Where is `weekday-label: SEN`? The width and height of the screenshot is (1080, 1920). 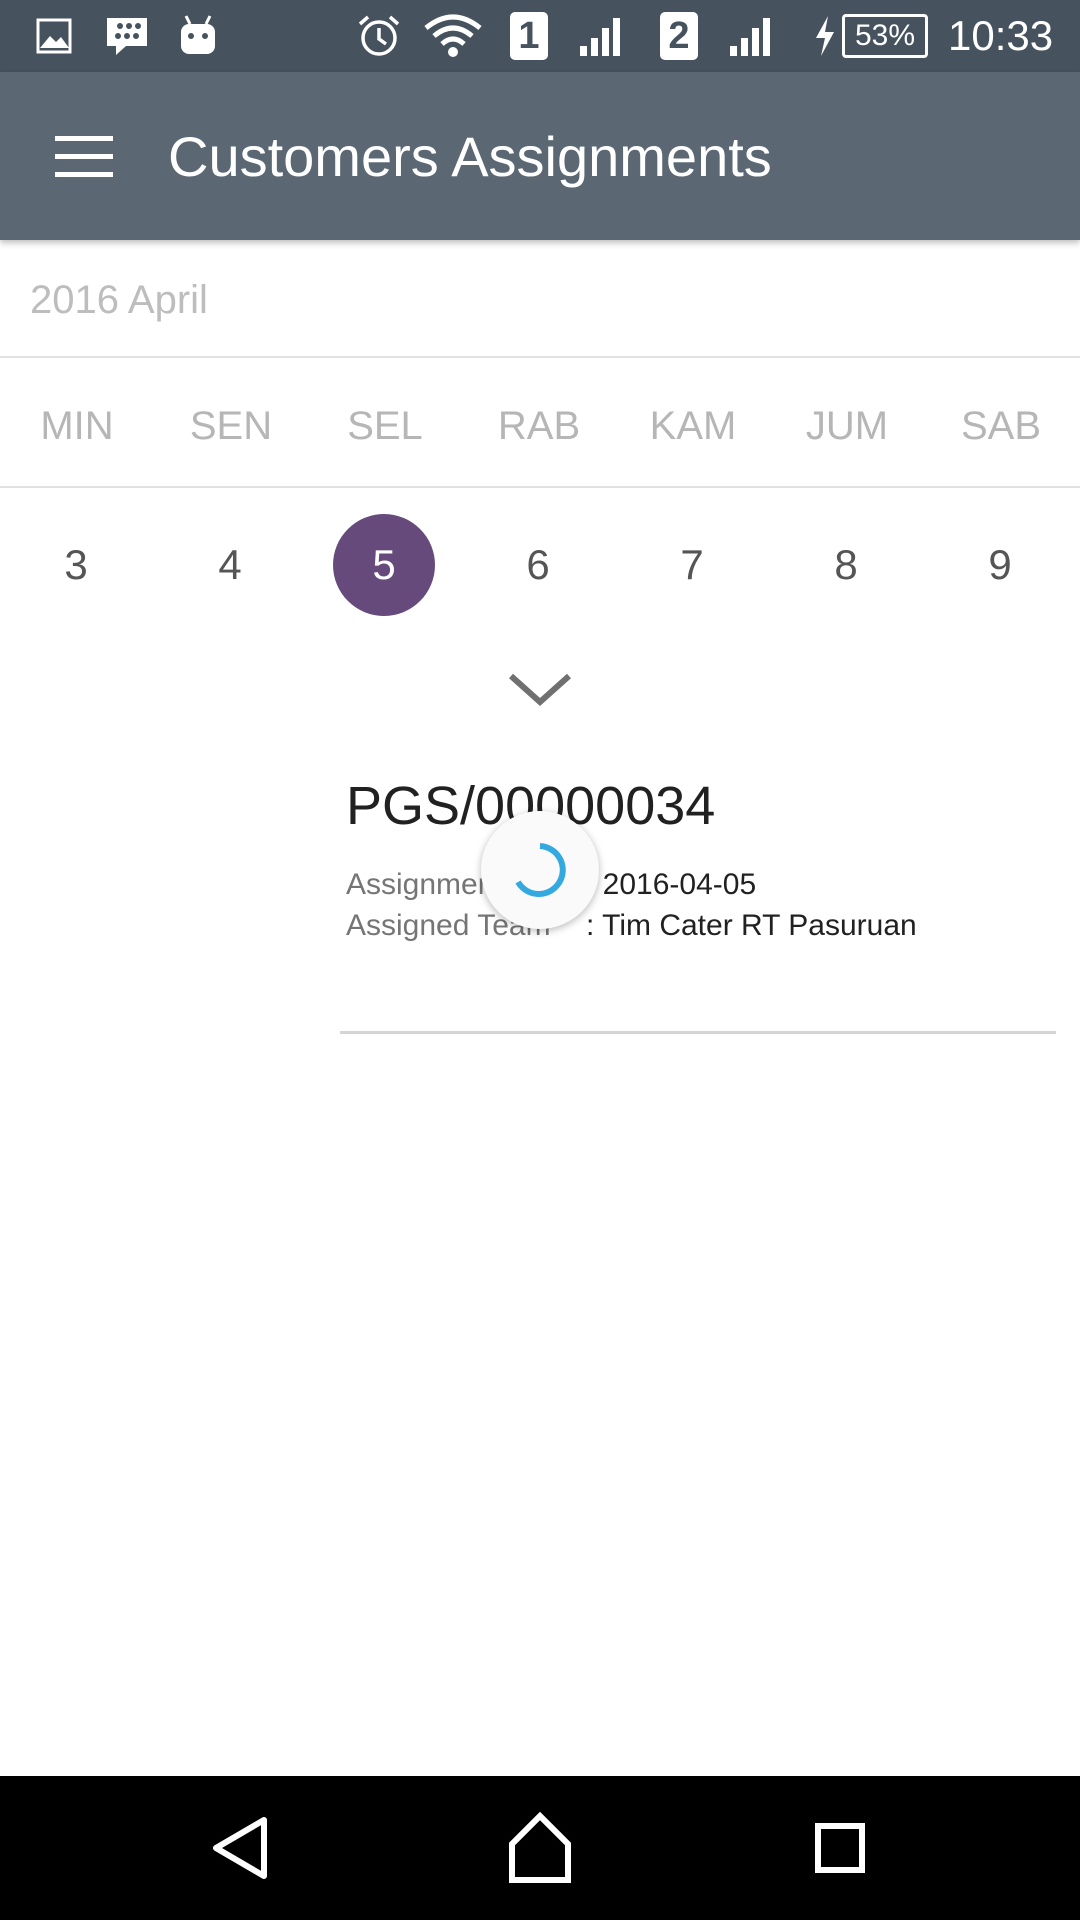 weekday-label: SEN is located at coordinates (231, 426).